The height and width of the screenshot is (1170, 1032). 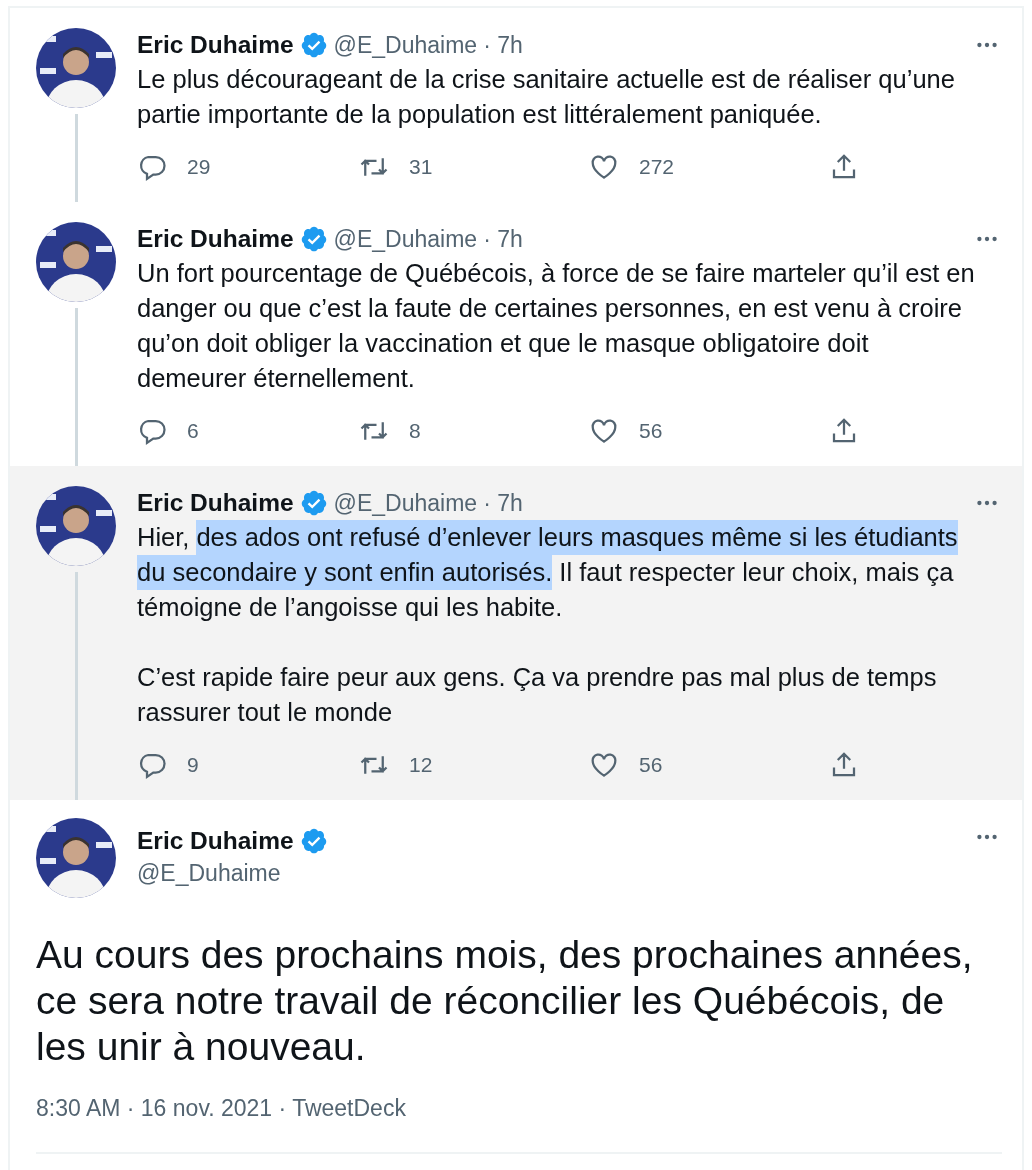 I want to click on retweet-count: 31, so click(x=421, y=167).